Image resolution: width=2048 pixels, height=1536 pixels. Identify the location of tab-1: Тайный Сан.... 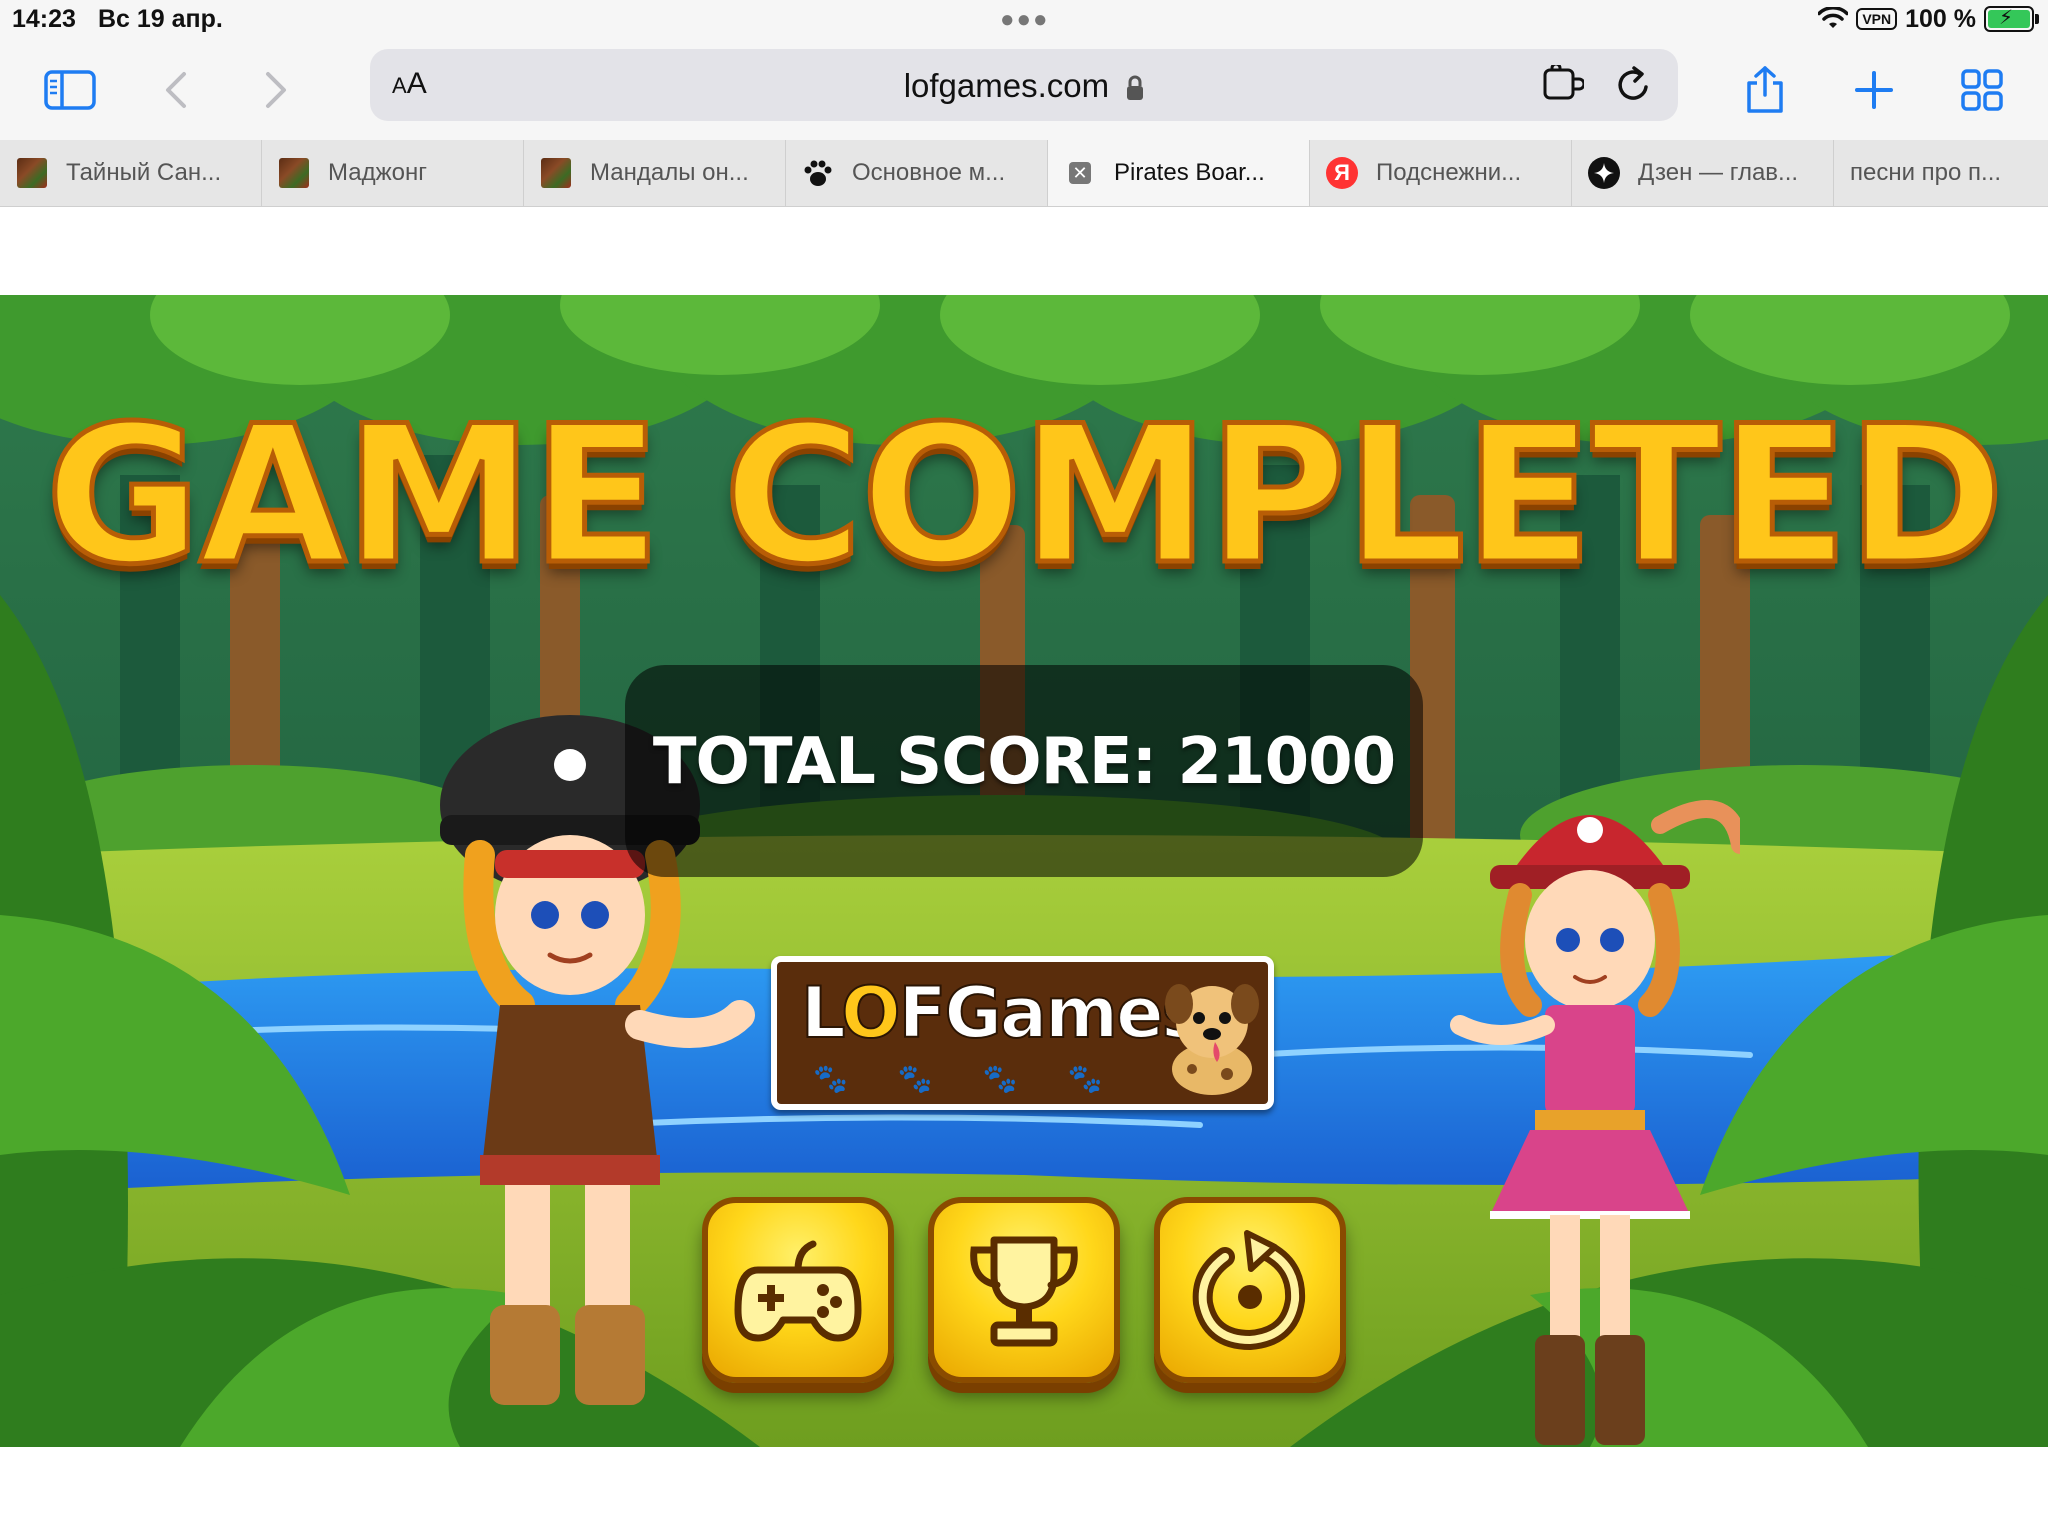
(131, 173).